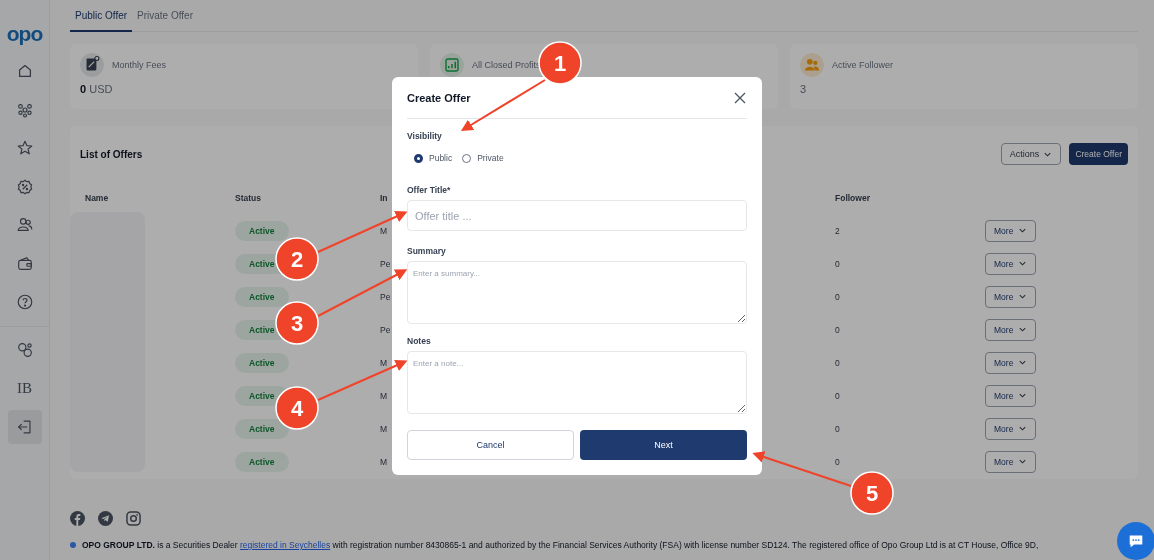 The height and width of the screenshot is (560, 1154). Describe the element at coordinates (872, 493) in the screenshot. I see `step-marker: 5` at that location.